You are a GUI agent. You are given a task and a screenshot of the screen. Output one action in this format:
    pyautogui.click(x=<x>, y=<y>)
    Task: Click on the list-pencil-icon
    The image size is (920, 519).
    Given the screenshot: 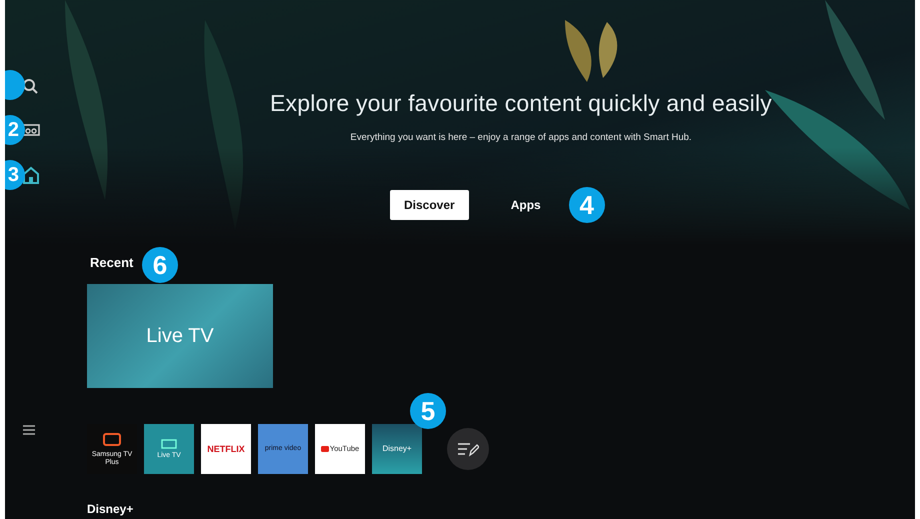 What is the action you would take?
    pyautogui.click(x=468, y=449)
    